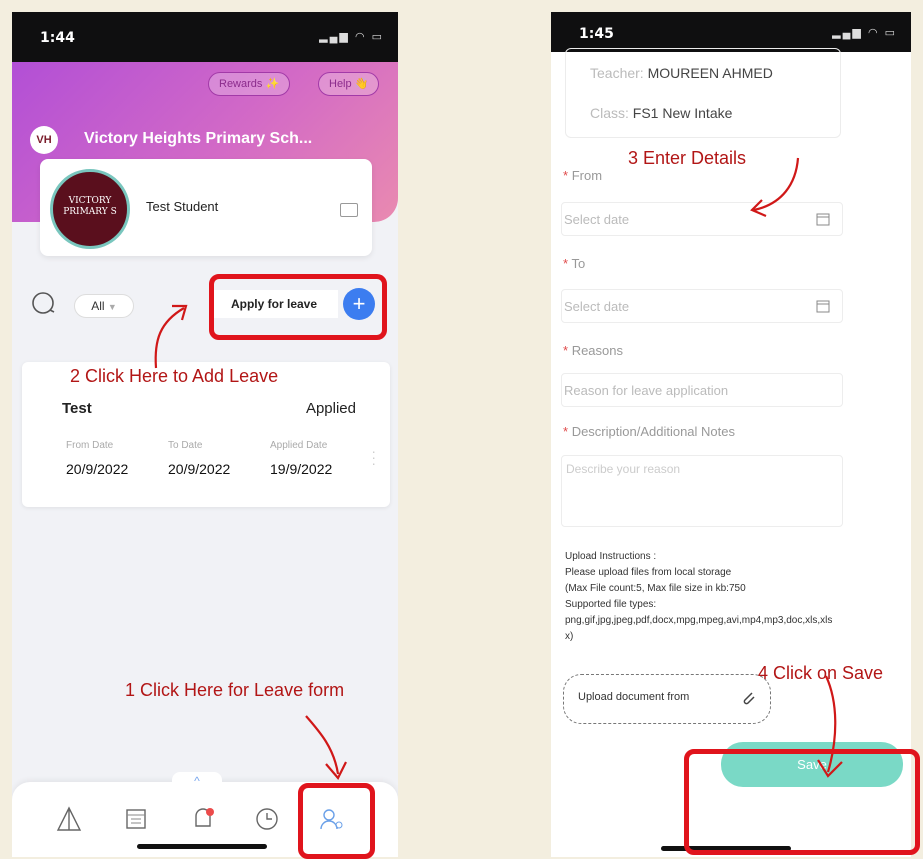  Describe the element at coordinates (749, 698) in the screenshot. I see `paperclip-icon` at that location.